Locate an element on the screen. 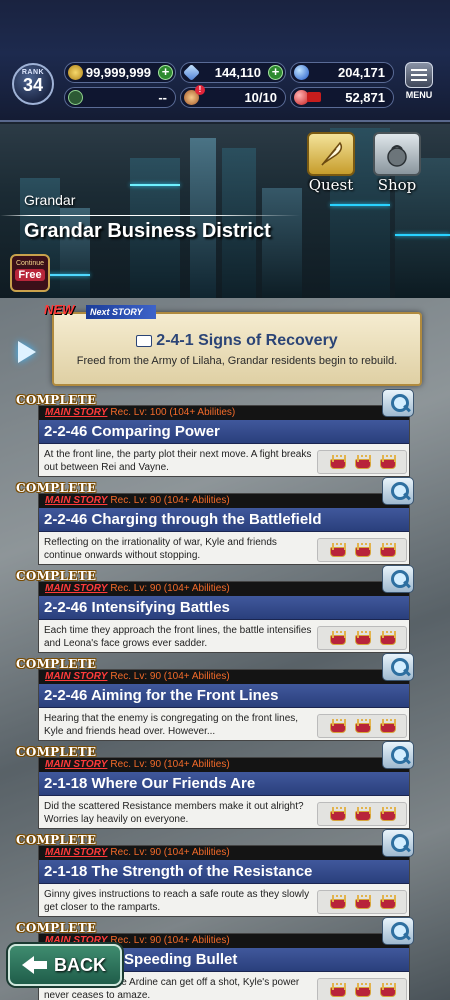 This screenshot has width=450, height=1000. story-title: 2-2-46 Aiming for the Front Lines is located at coordinates (224, 696).